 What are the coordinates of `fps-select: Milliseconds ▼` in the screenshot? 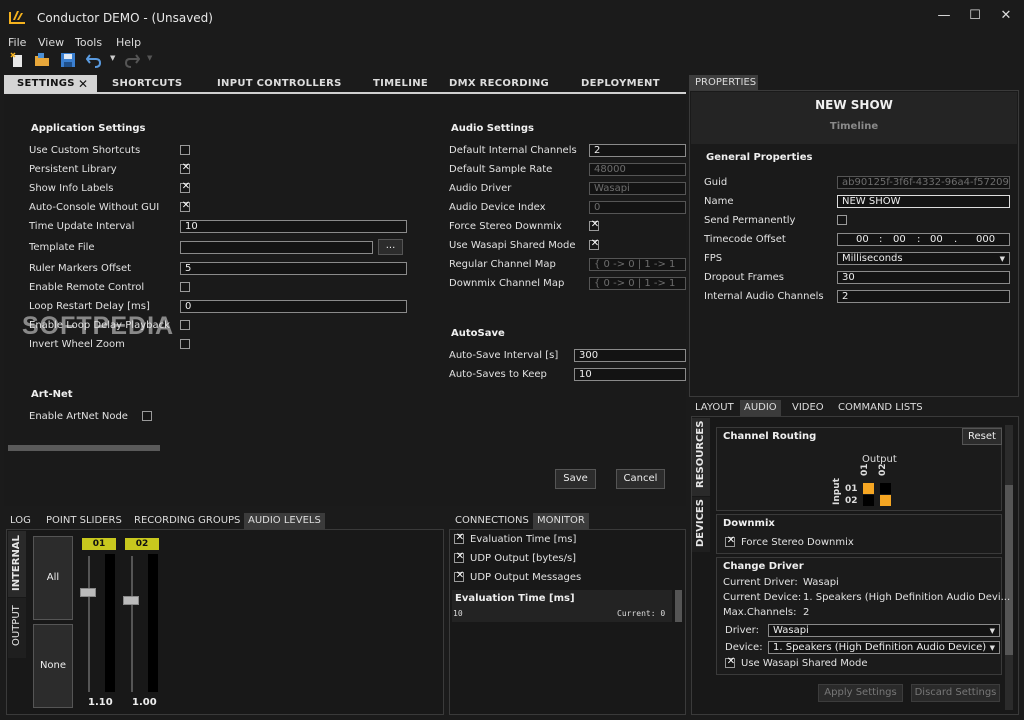 It's located at (923, 258).